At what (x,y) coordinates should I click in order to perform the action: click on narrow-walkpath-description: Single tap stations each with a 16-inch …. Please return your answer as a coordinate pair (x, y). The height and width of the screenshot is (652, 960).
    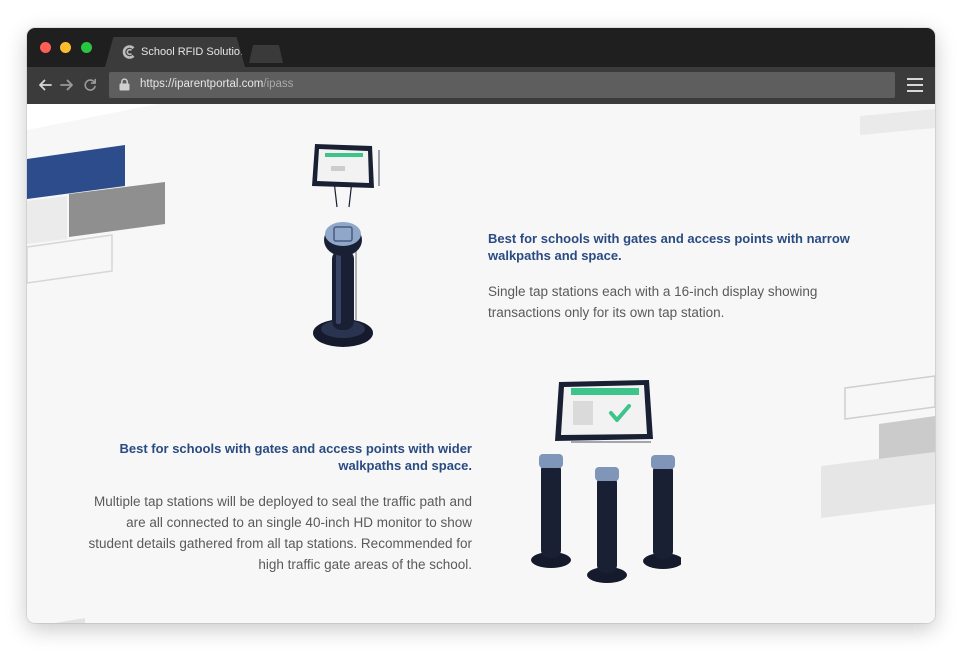
    Looking at the image, I should click on (653, 302).